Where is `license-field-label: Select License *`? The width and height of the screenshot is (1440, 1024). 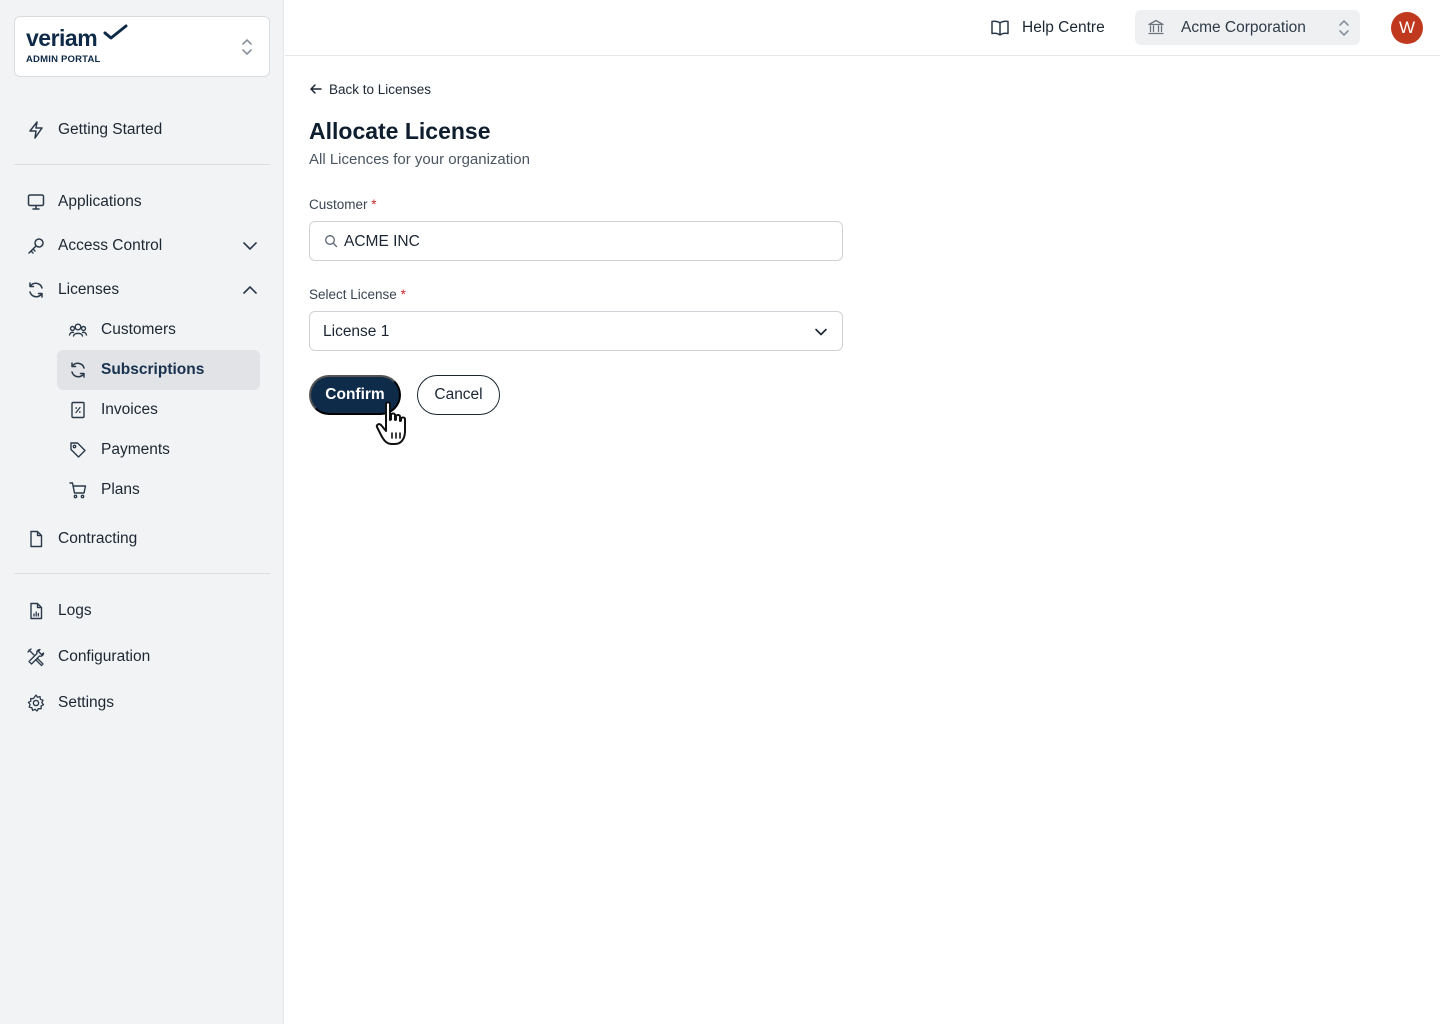
license-field-label: Select License * is located at coordinates (357, 294).